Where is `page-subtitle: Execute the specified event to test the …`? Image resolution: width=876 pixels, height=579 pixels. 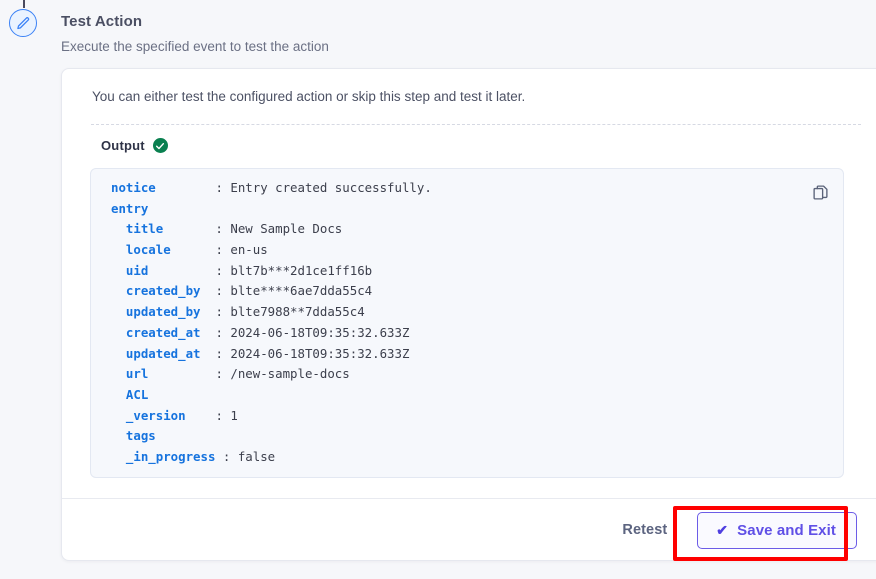
page-subtitle: Execute the specified event to test the … is located at coordinates (195, 46).